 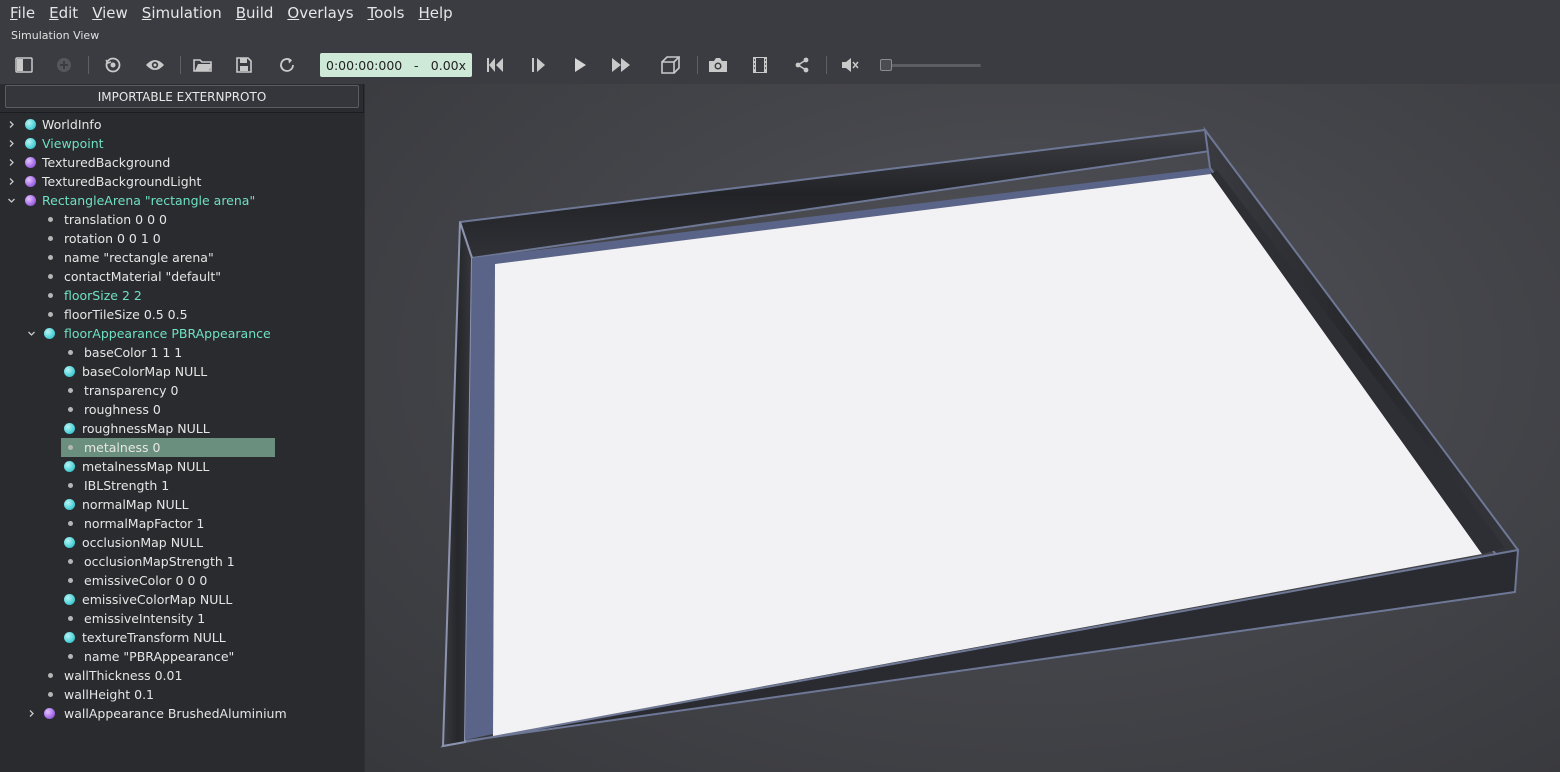 I want to click on speed-value: 0.00x, so click(x=448, y=65).